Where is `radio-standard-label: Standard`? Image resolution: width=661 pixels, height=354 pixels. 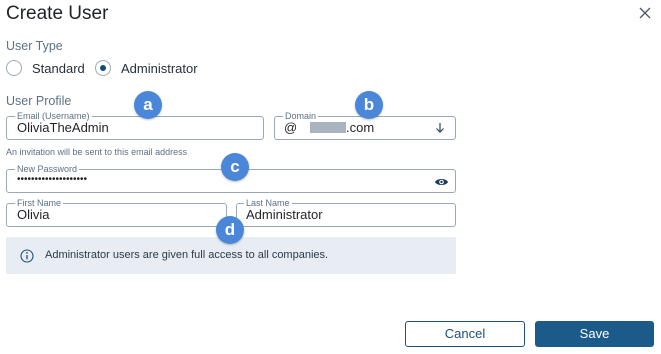
radio-standard-label: Standard is located at coordinates (58, 69).